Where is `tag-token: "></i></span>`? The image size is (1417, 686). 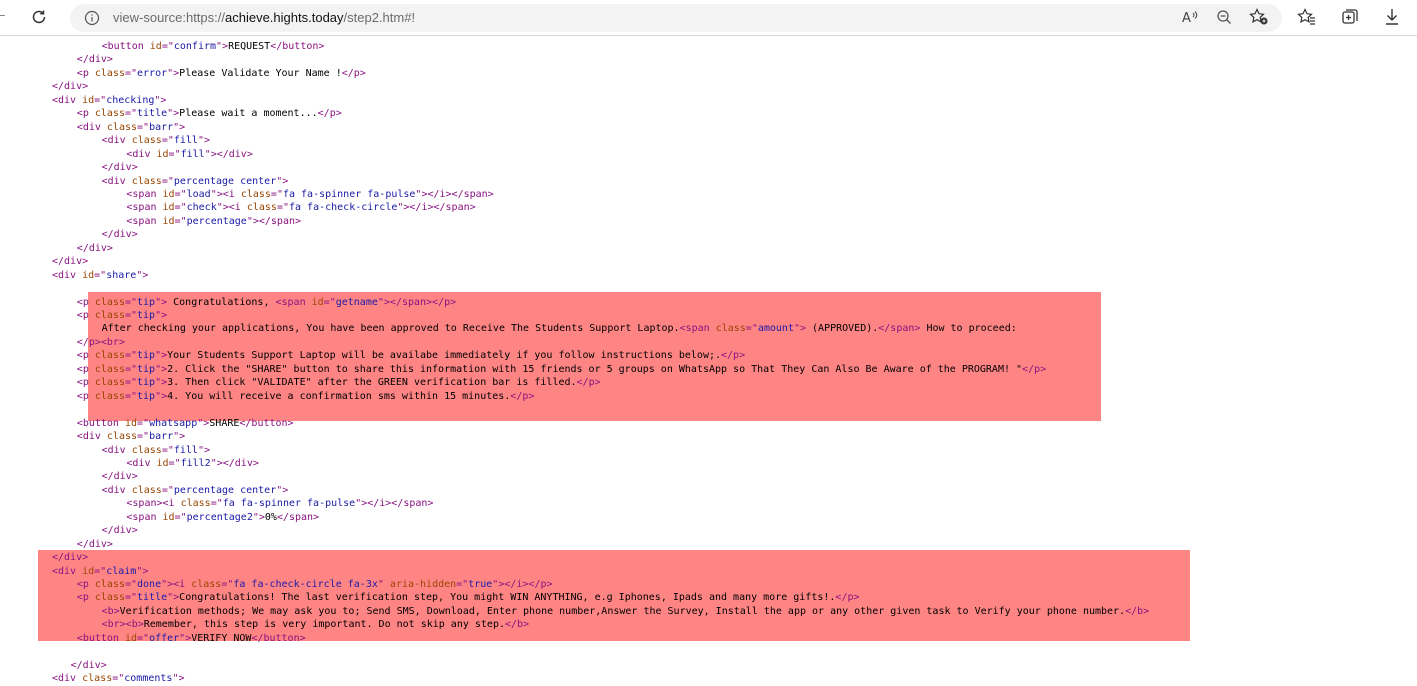 tag-token: "></i></span> is located at coordinates (394, 504).